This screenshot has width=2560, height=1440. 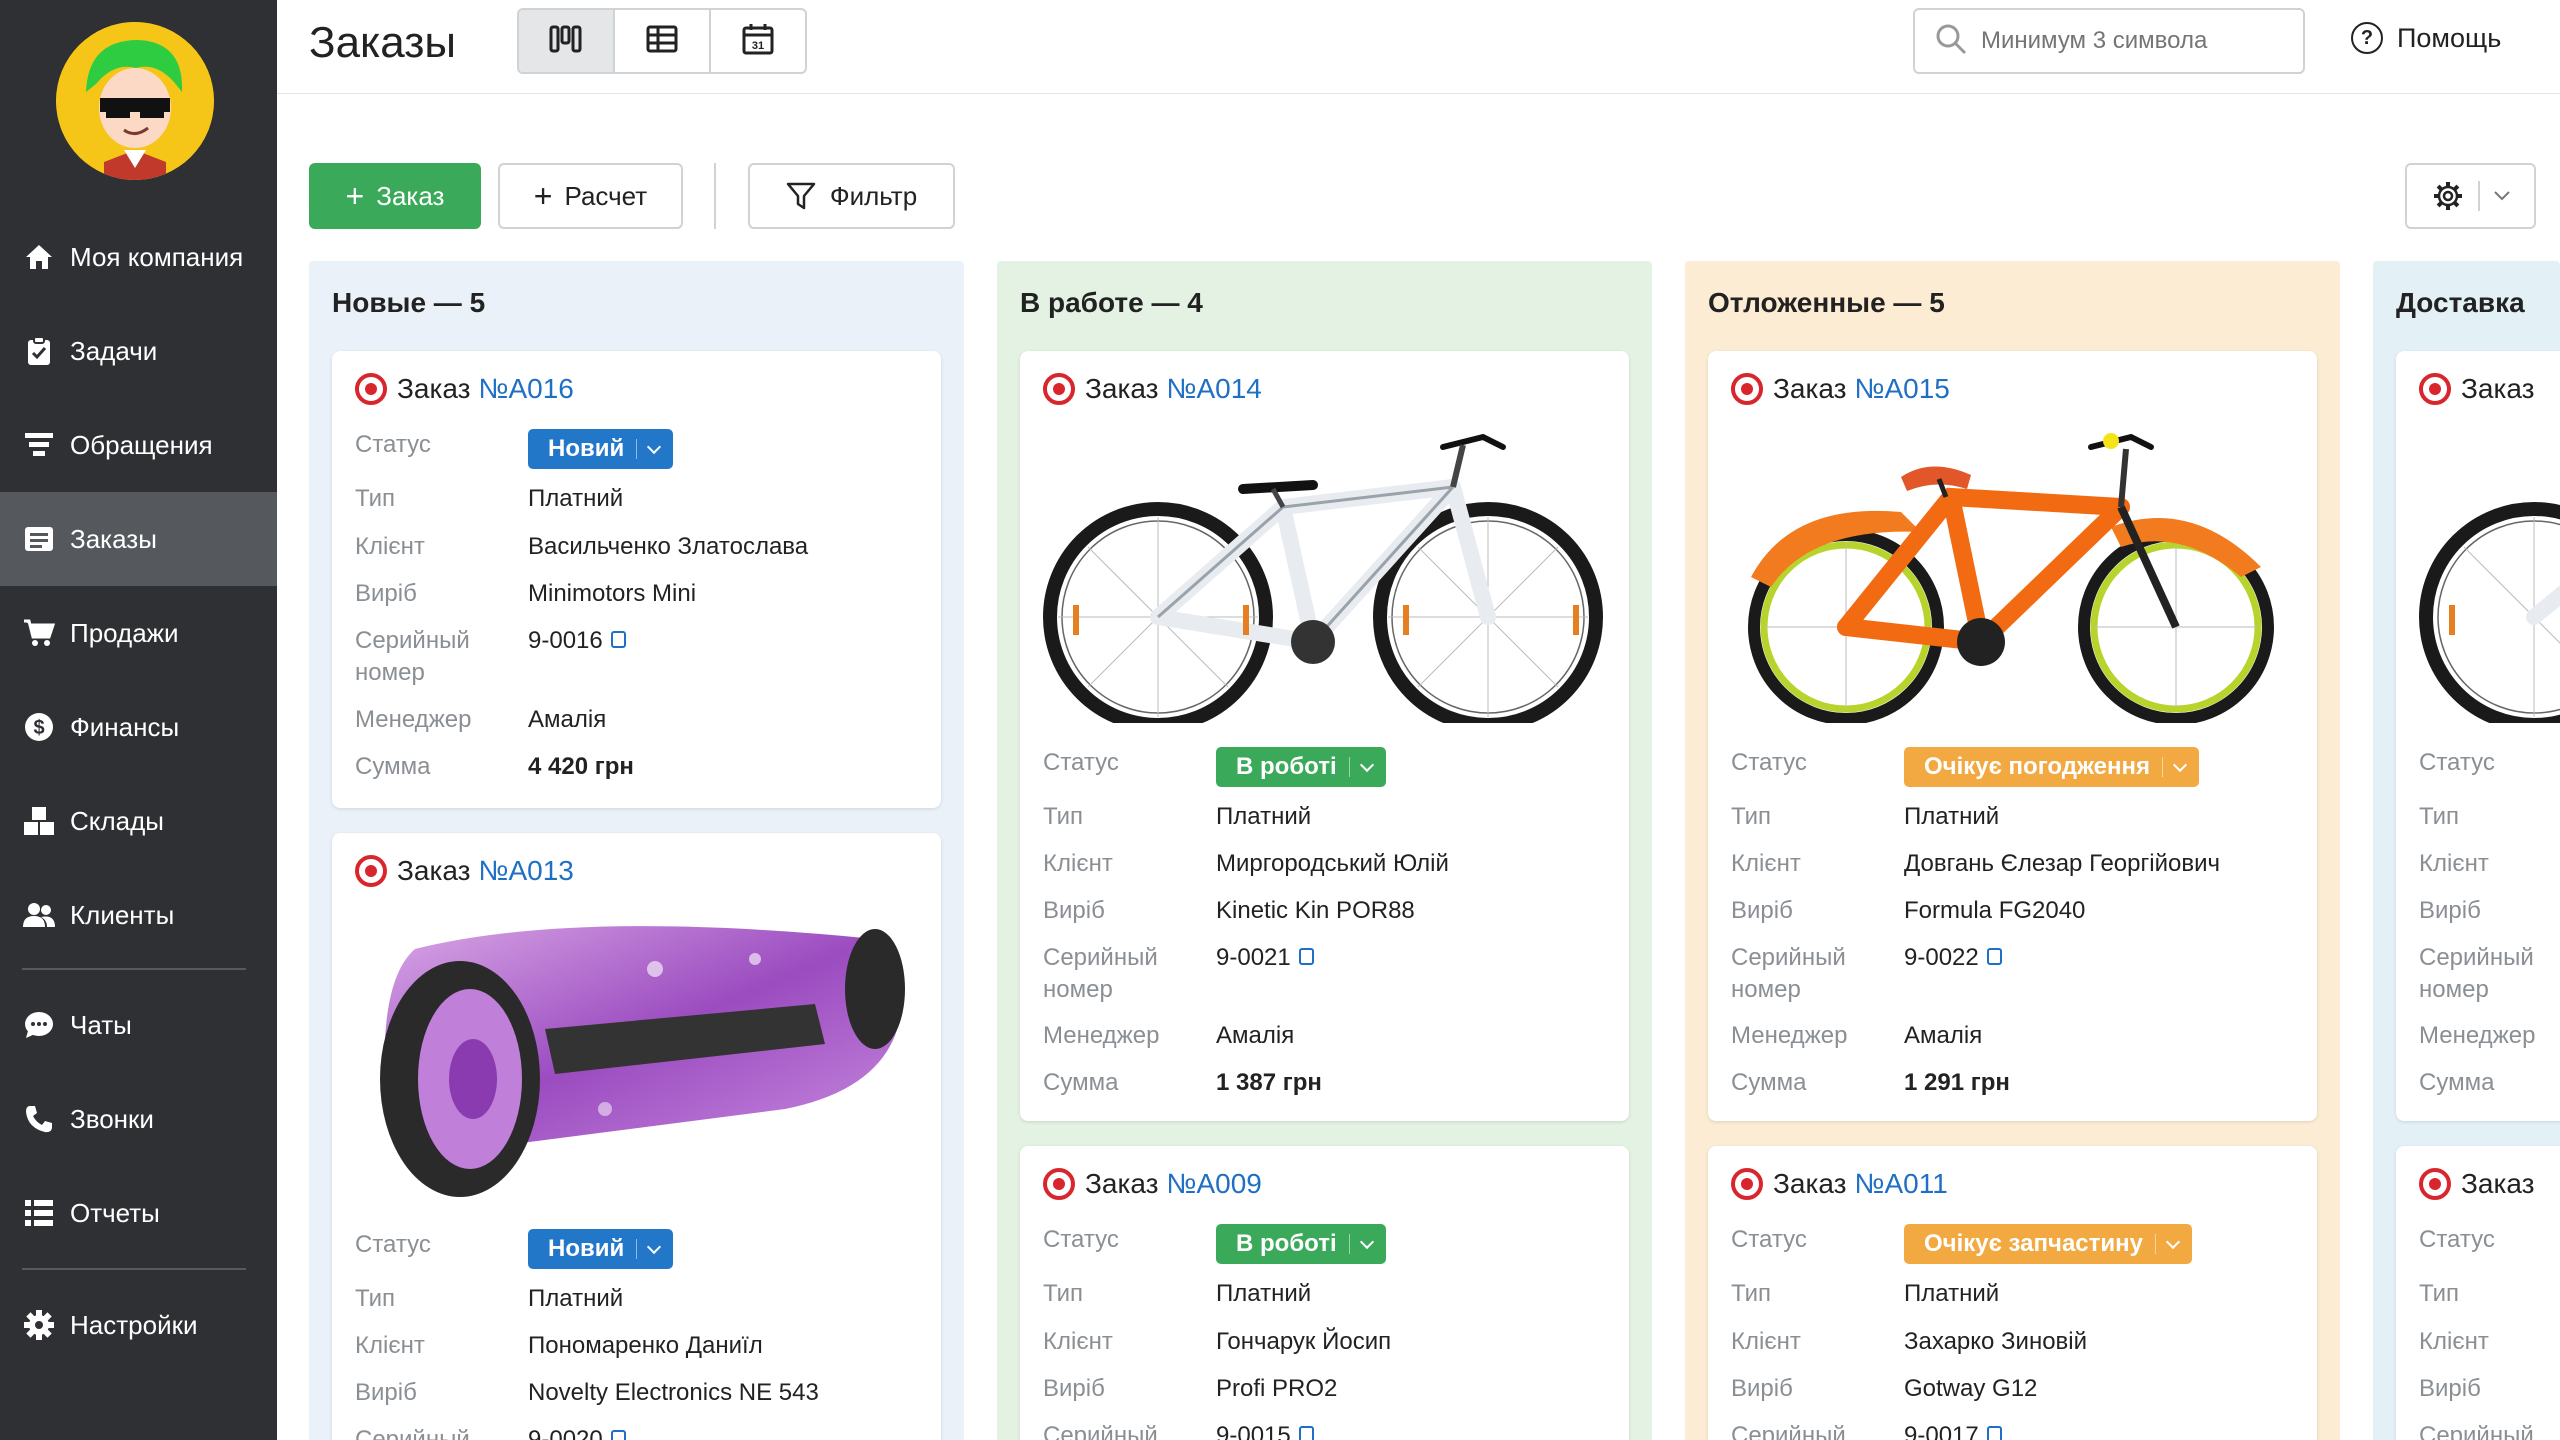 I want to click on order-card-title: Заказ №A015, so click(x=1840, y=389).